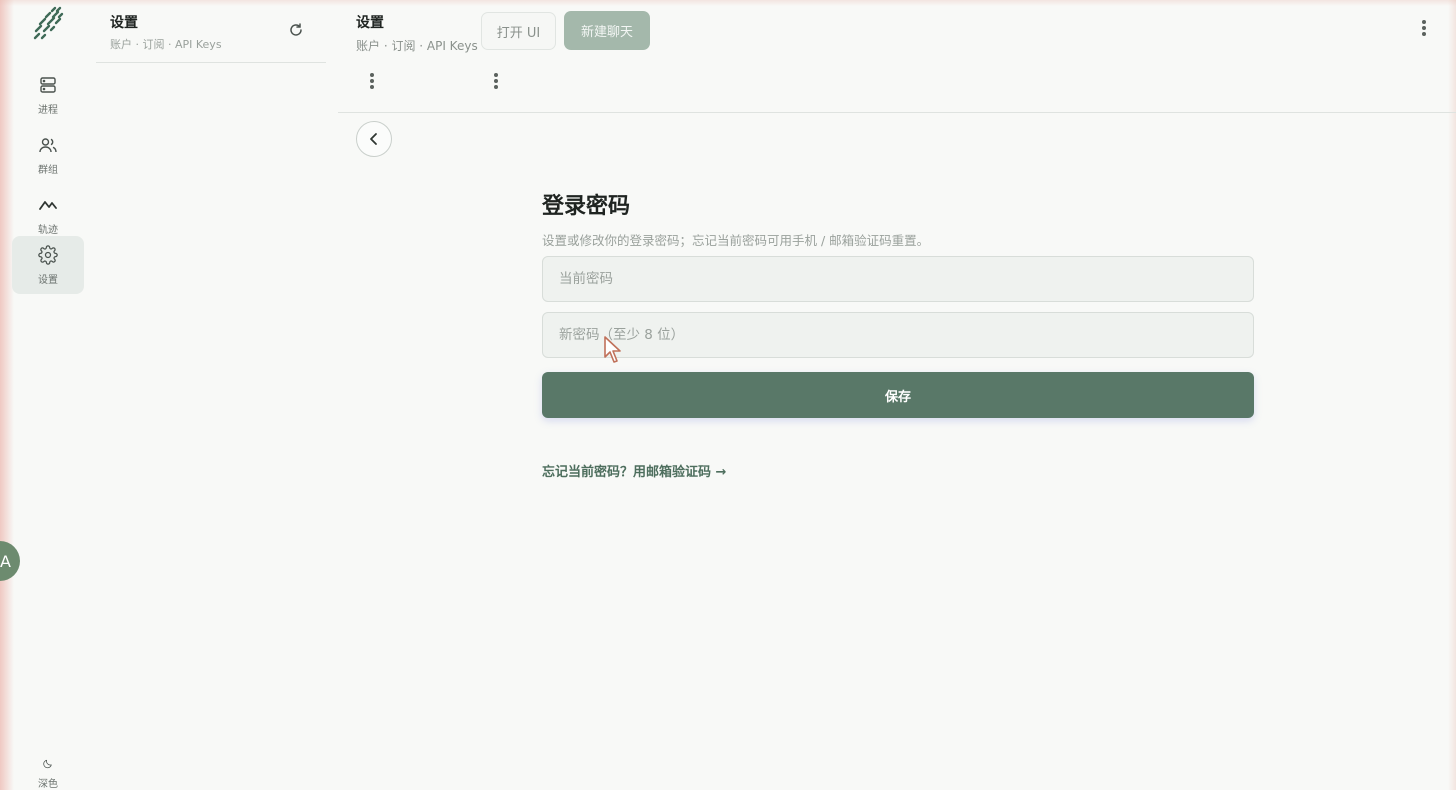 This screenshot has width=1456, height=790. I want to click on forgot-password-link: 忘记当前密码？用邮箱验证码 →, so click(634, 470).